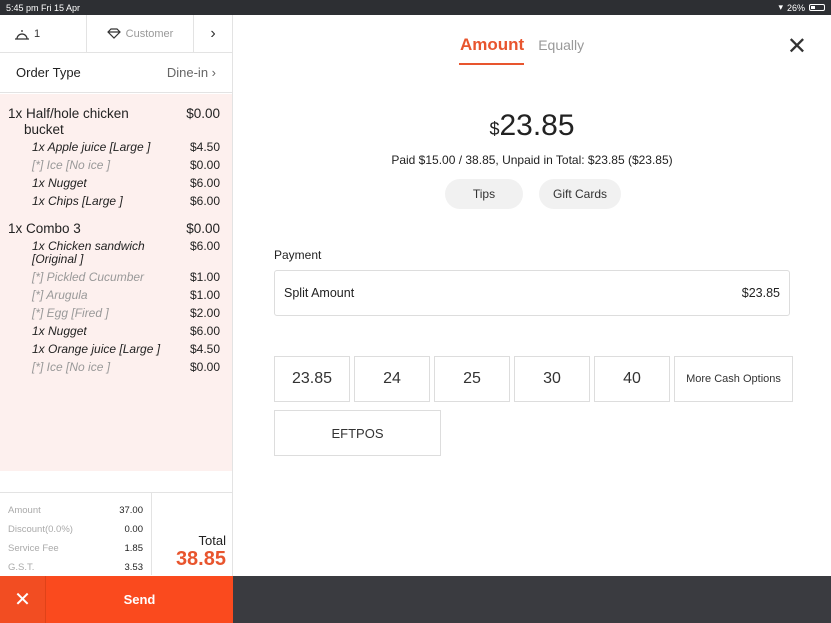 This screenshot has width=831, height=623. What do you see at coordinates (532, 293) in the screenshot?
I see `split-amount-field: Split Amount $23.85` at bounding box center [532, 293].